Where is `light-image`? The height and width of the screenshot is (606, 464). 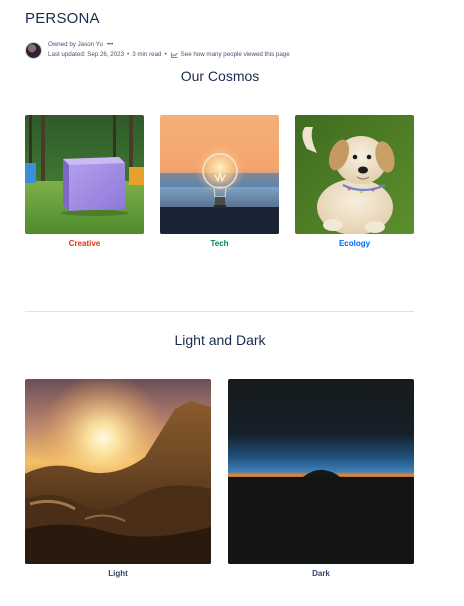
light-image is located at coordinates (118, 471).